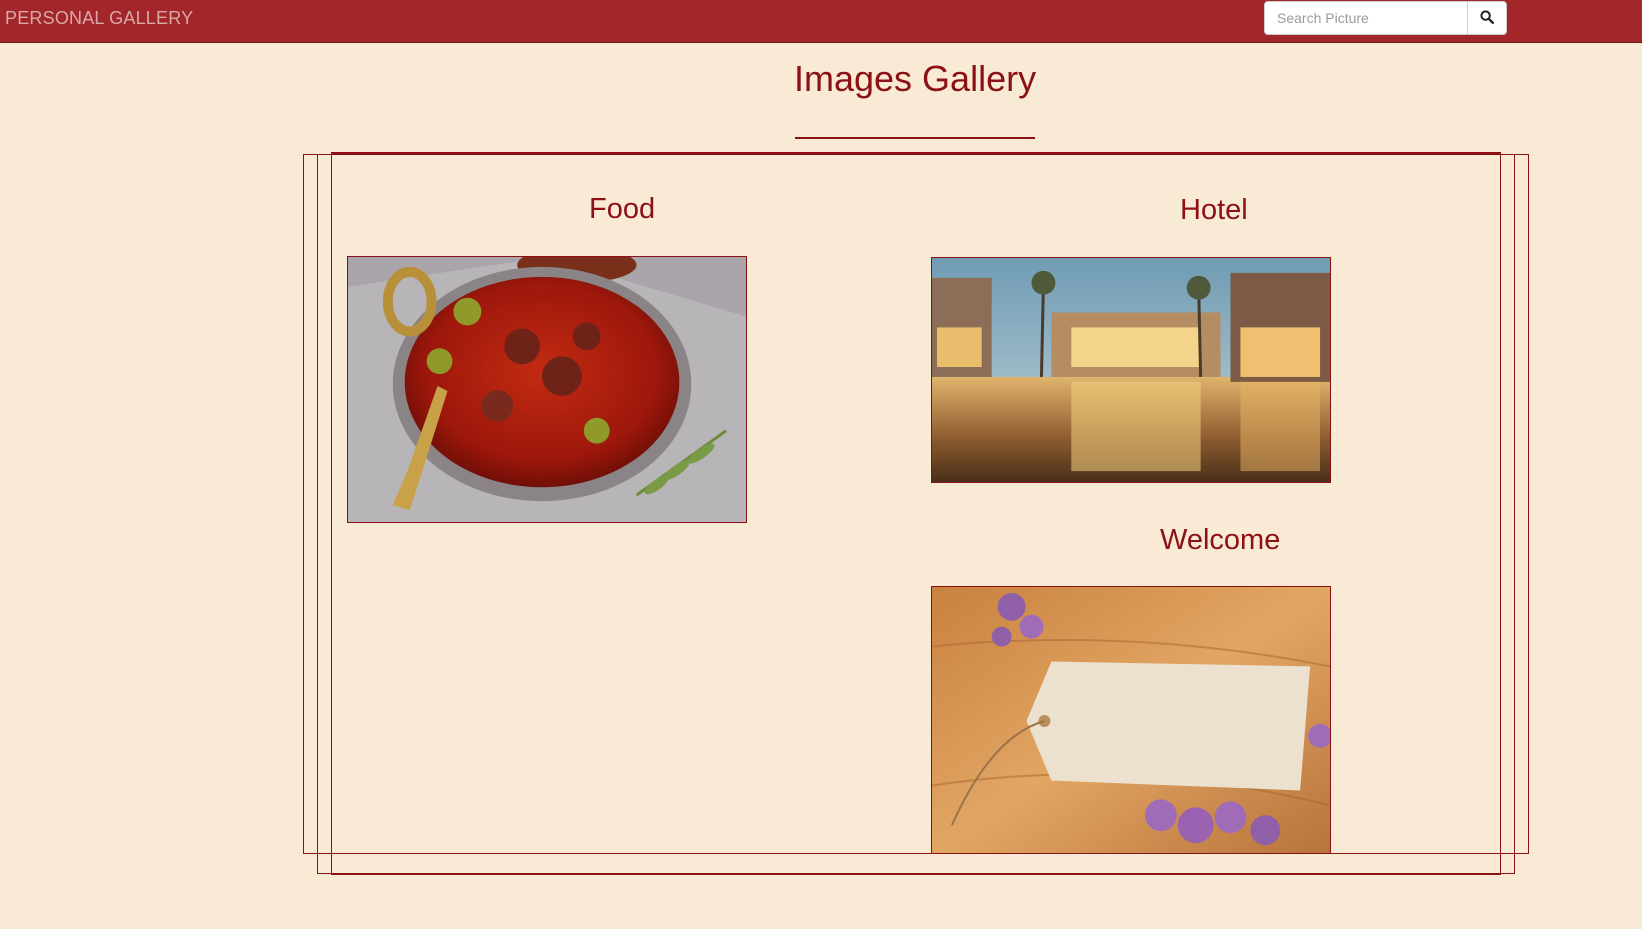 The height and width of the screenshot is (929, 1642). I want to click on search-button, so click(1486, 18).